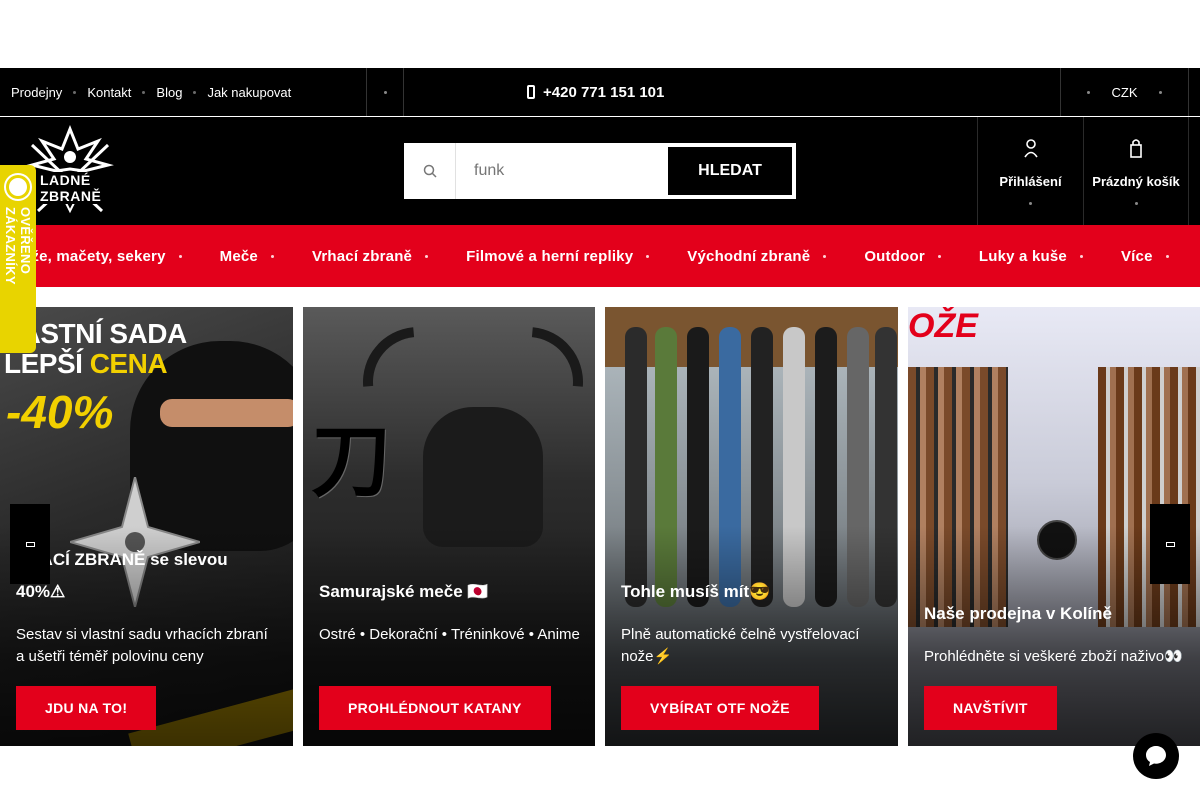 The height and width of the screenshot is (800, 1200). Describe the element at coordinates (730, 171) in the screenshot. I see `search-button: HLEDAT` at that location.